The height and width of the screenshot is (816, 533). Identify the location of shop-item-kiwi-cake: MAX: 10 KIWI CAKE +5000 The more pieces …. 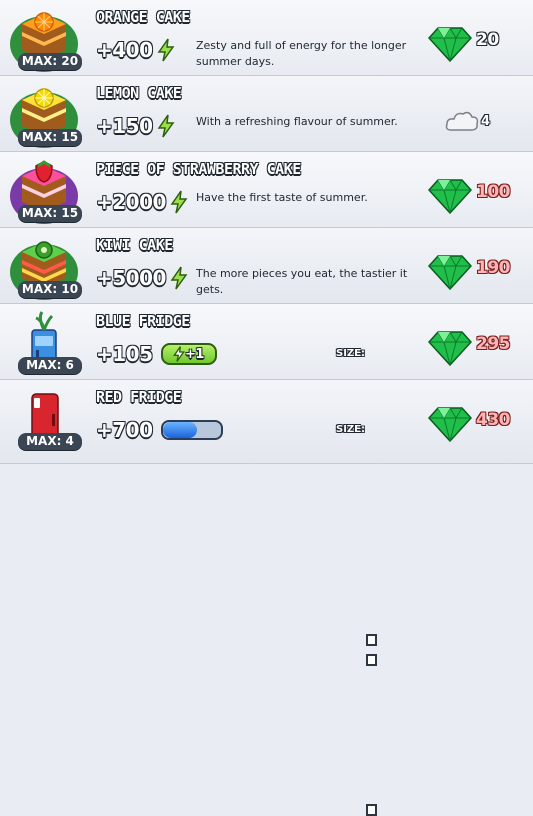
(266, 266).